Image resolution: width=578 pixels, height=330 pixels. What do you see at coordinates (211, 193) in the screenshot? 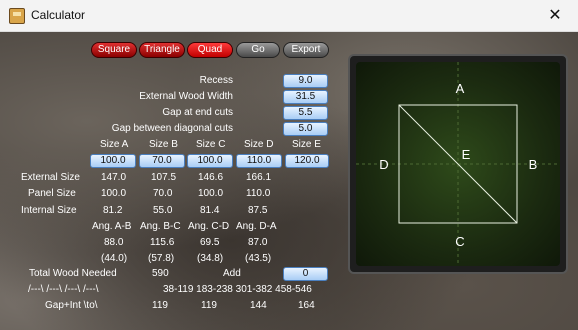
I see `panel-size-c: 100.0` at bounding box center [211, 193].